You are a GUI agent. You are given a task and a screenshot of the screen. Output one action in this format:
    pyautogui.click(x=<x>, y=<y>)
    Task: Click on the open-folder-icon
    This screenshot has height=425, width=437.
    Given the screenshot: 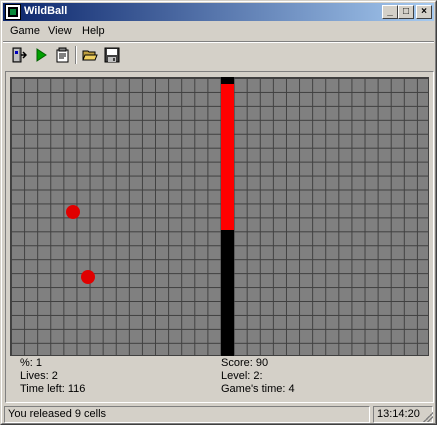 What is the action you would take?
    pyautogui.click(x=90, y=55)
    